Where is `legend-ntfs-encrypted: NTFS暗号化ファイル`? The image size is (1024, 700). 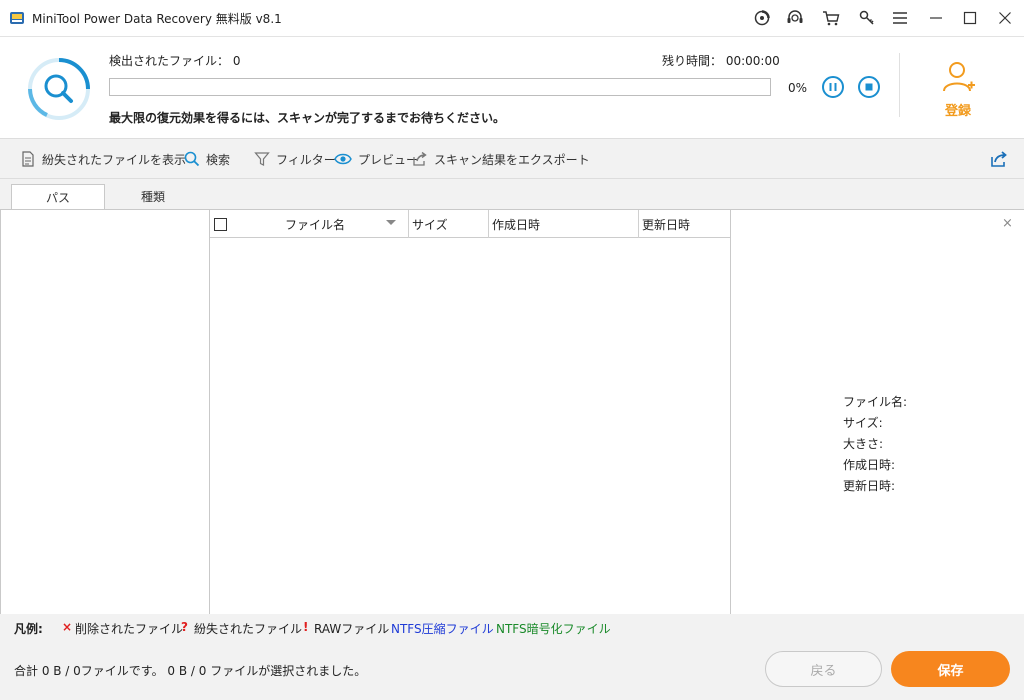 legend-ntfs-encrypted: NTFS暗号化ファイル is located at coordinates (553, 629).